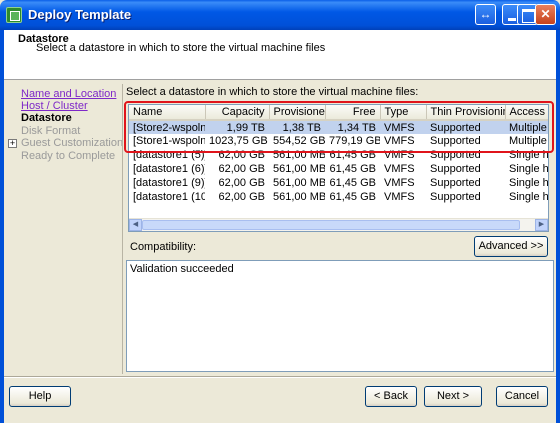 The image size is (560, 423). Describe the element at coordinates (54, 106) in the screenshot. I see `nav-item-host-cluster: Host / Cluster` at that location.